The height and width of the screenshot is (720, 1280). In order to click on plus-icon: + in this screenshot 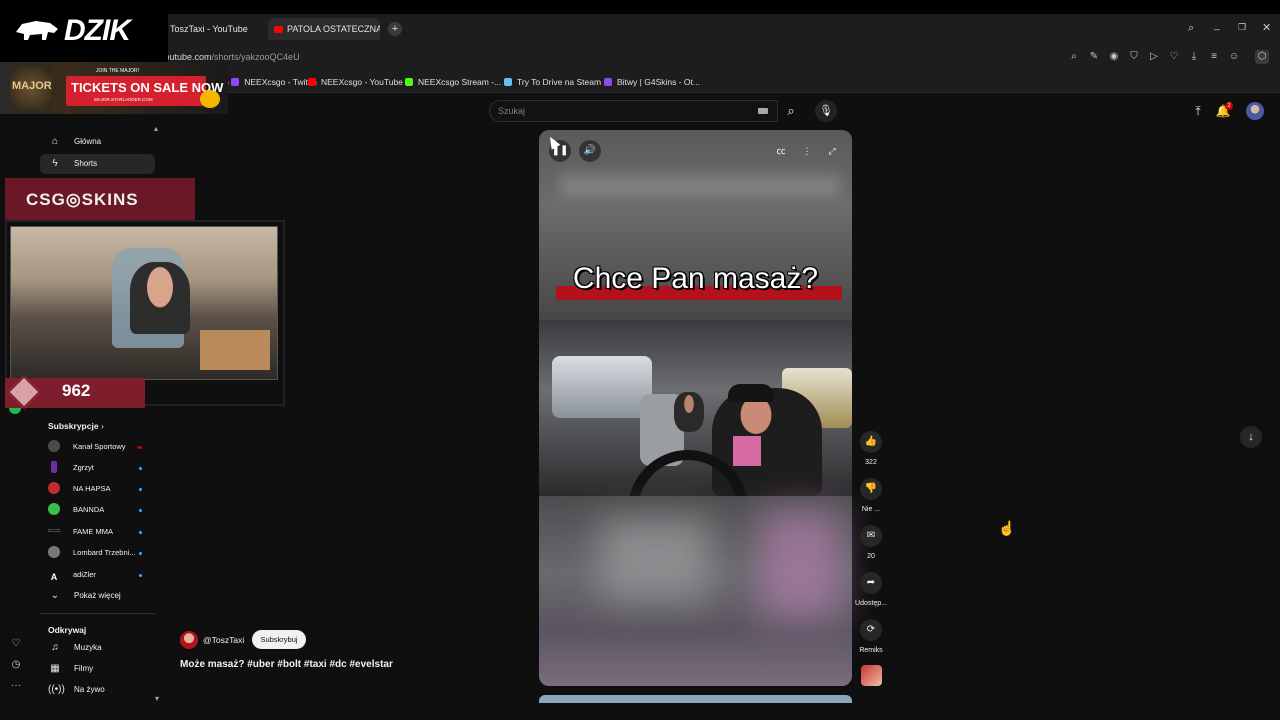, I will do `click(395, 29)`.